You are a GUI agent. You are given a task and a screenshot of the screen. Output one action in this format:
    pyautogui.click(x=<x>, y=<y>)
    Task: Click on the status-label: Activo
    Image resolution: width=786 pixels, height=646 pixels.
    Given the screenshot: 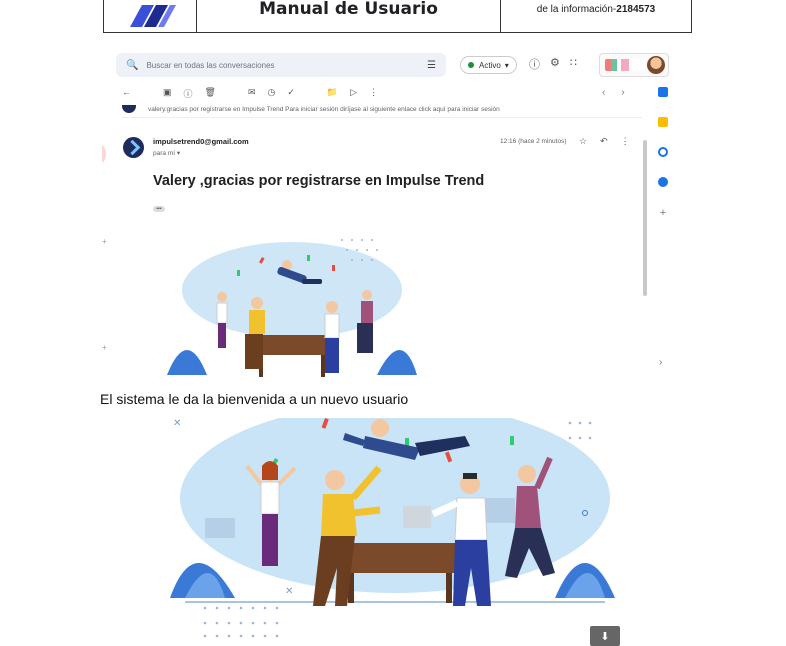 What is the action you would take?
    pyautogui.click(x=490, y=65)
    